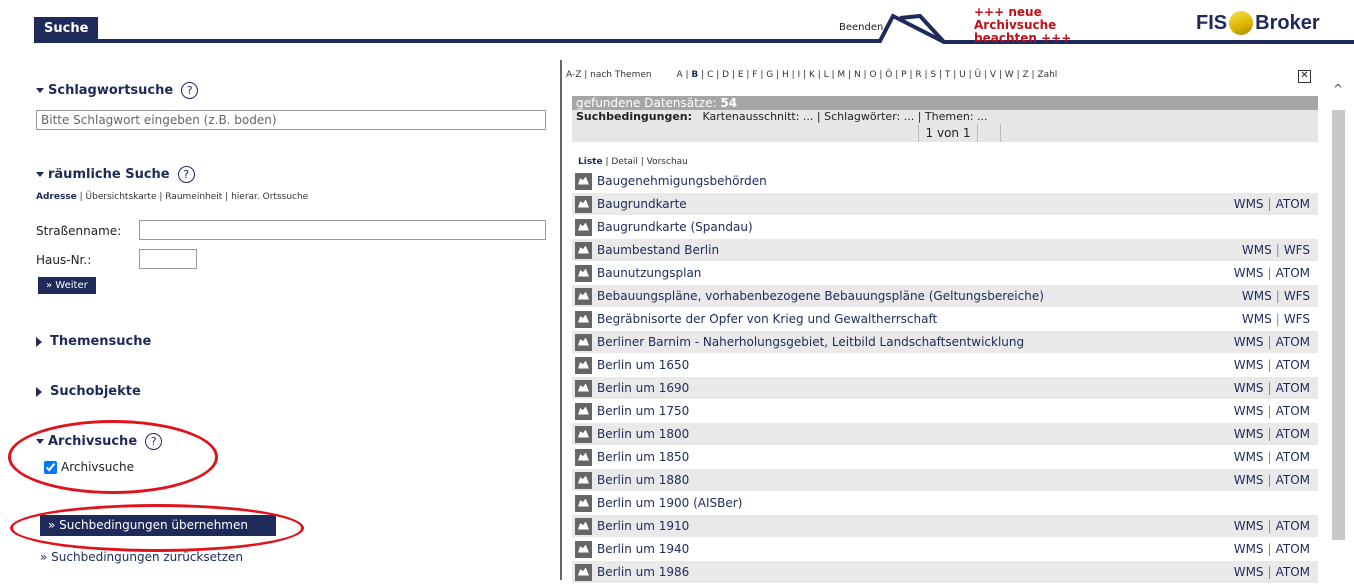 The height and width of the screenshot is (584, 1354). What do you see at coordinates (667, 162) in the screenshot?
I see `view-vorschau: Vorschau` at bounding box center [667, 162].